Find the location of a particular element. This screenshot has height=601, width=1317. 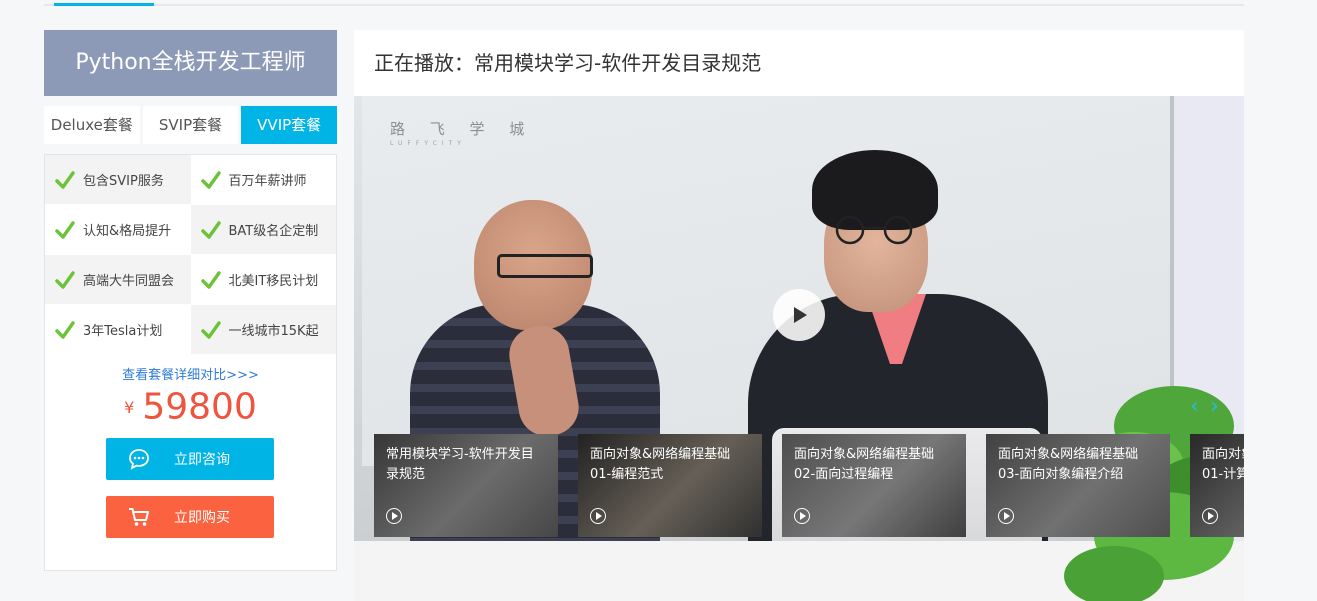

top-tab-bar is located at coordinates (644, 3).